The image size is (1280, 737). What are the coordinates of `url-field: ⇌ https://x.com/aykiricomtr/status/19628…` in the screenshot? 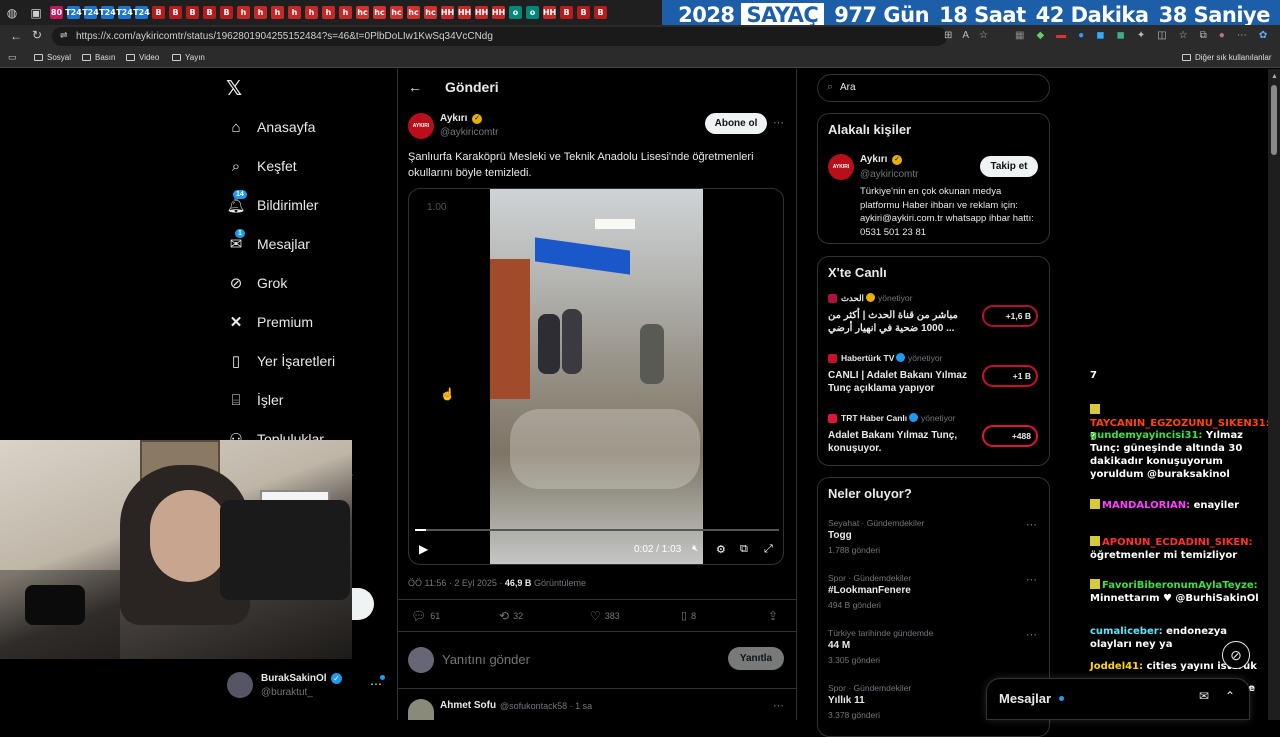 It's located at (499, 36).